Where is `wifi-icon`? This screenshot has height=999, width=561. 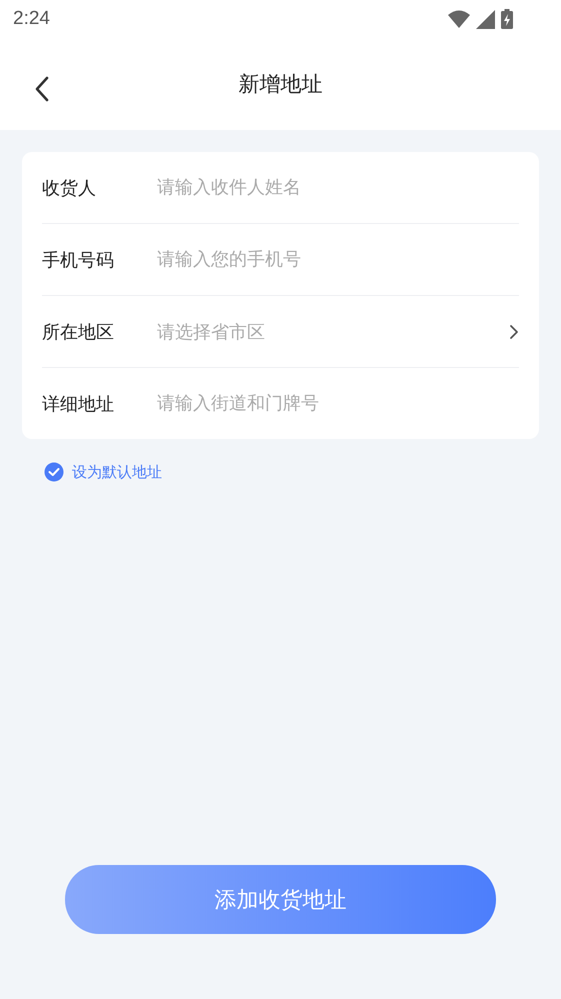 wifi-icon is located at coordinates (459, 19).